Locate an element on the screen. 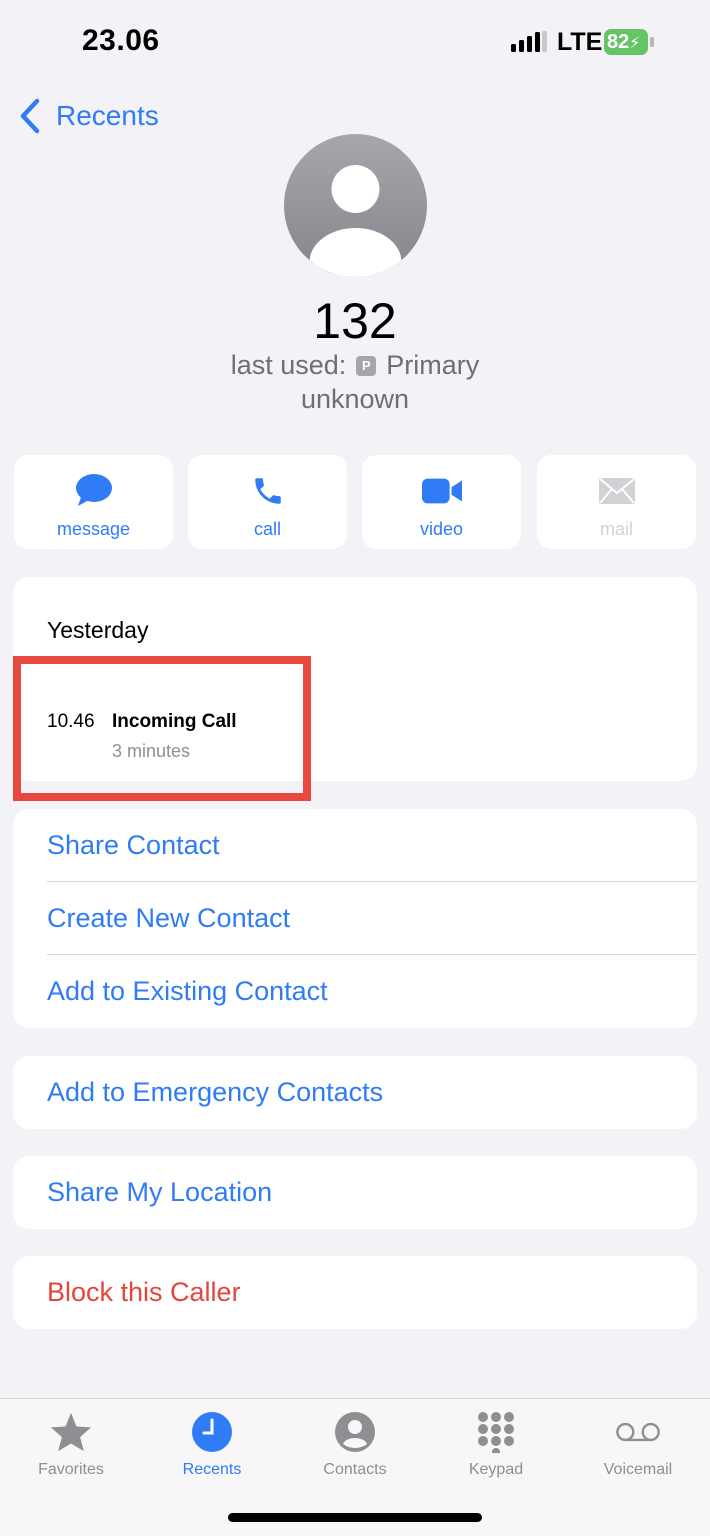  message-label: message is located at coordinates (93, 529).